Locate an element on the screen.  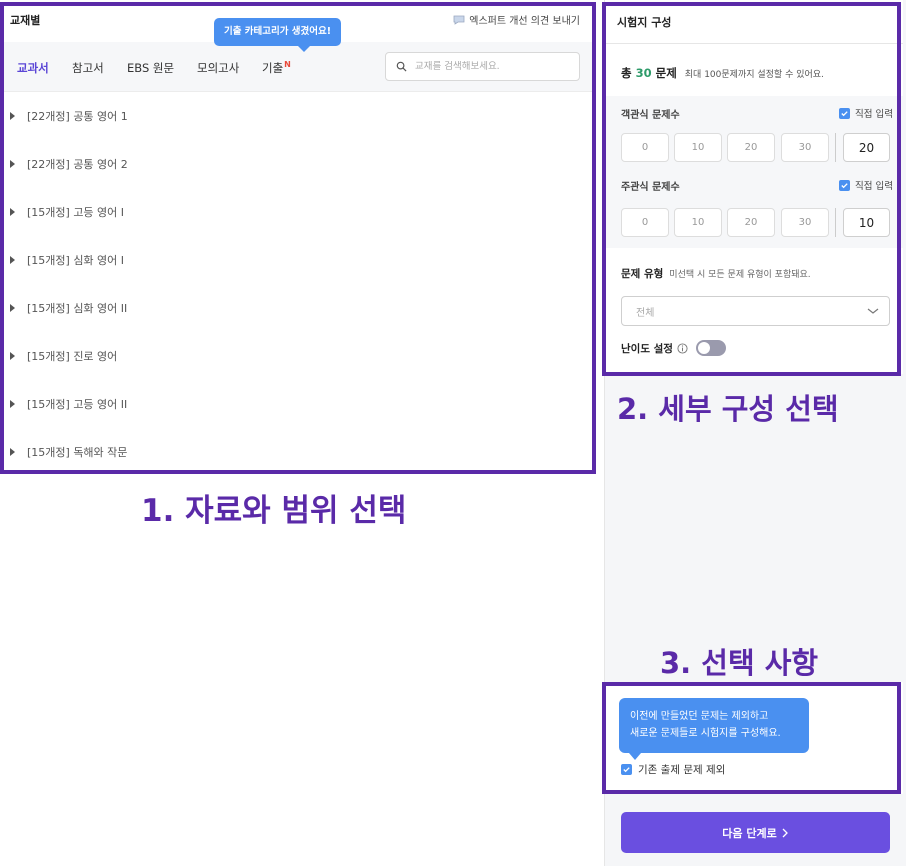
exclude-previous-checkbox: 기존 출제 문제 제외 is located at coordinates (673, 769).